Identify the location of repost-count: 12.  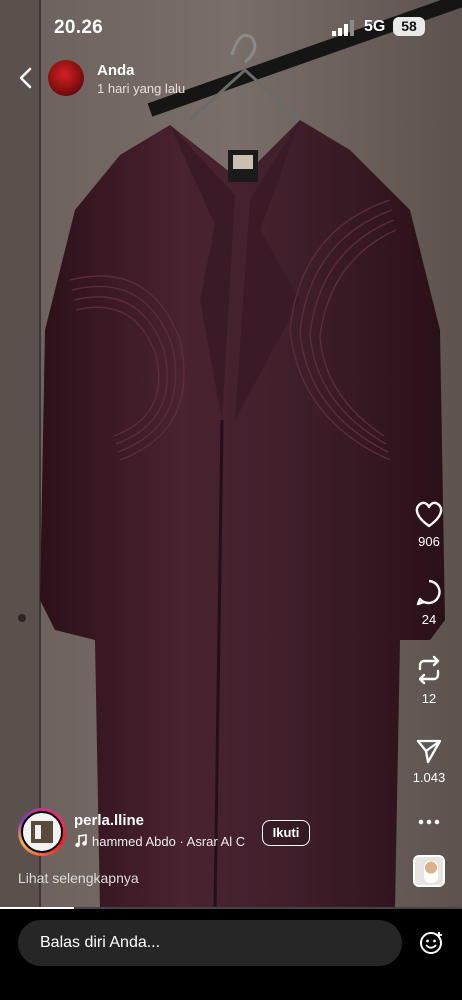
(429, 698).